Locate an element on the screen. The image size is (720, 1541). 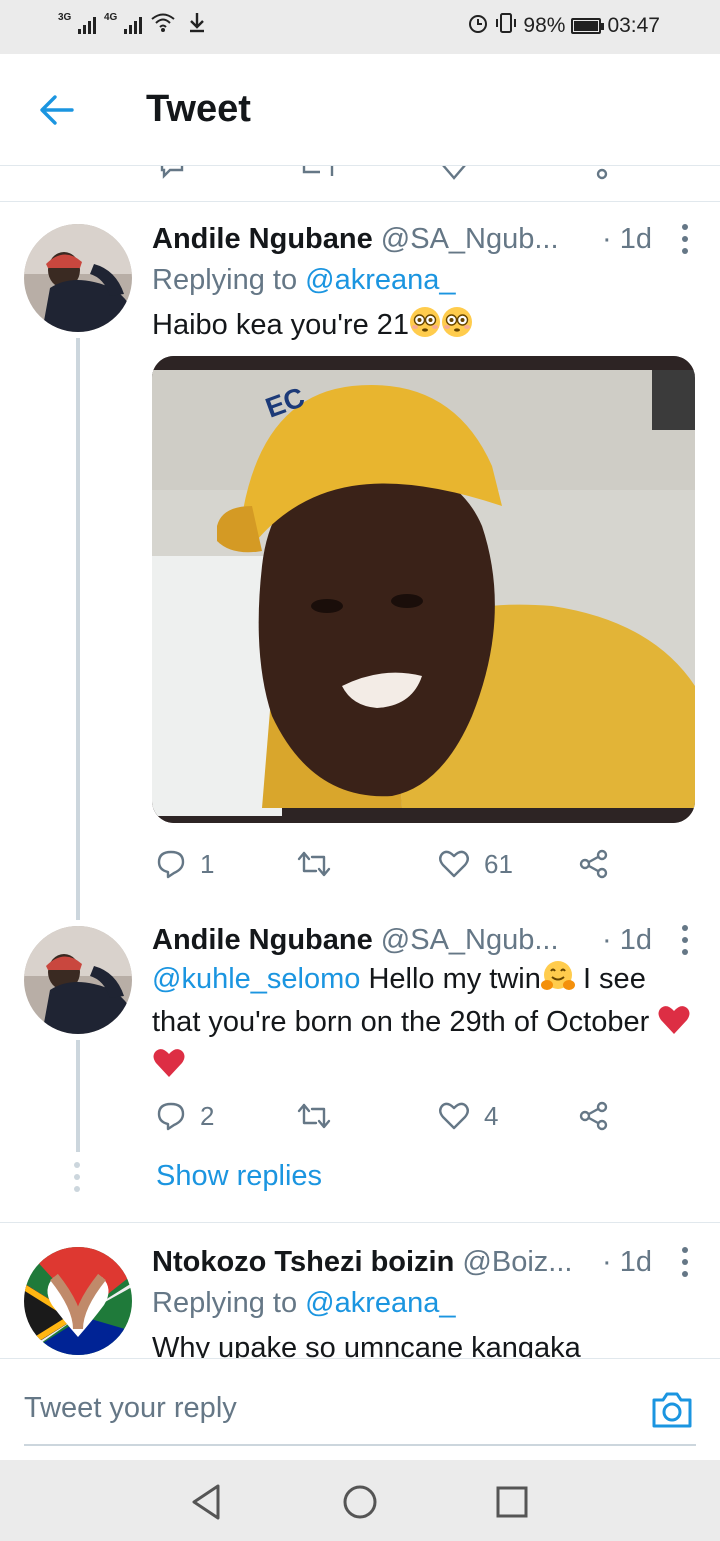
battery-fill is located at coordinates (586, 26).